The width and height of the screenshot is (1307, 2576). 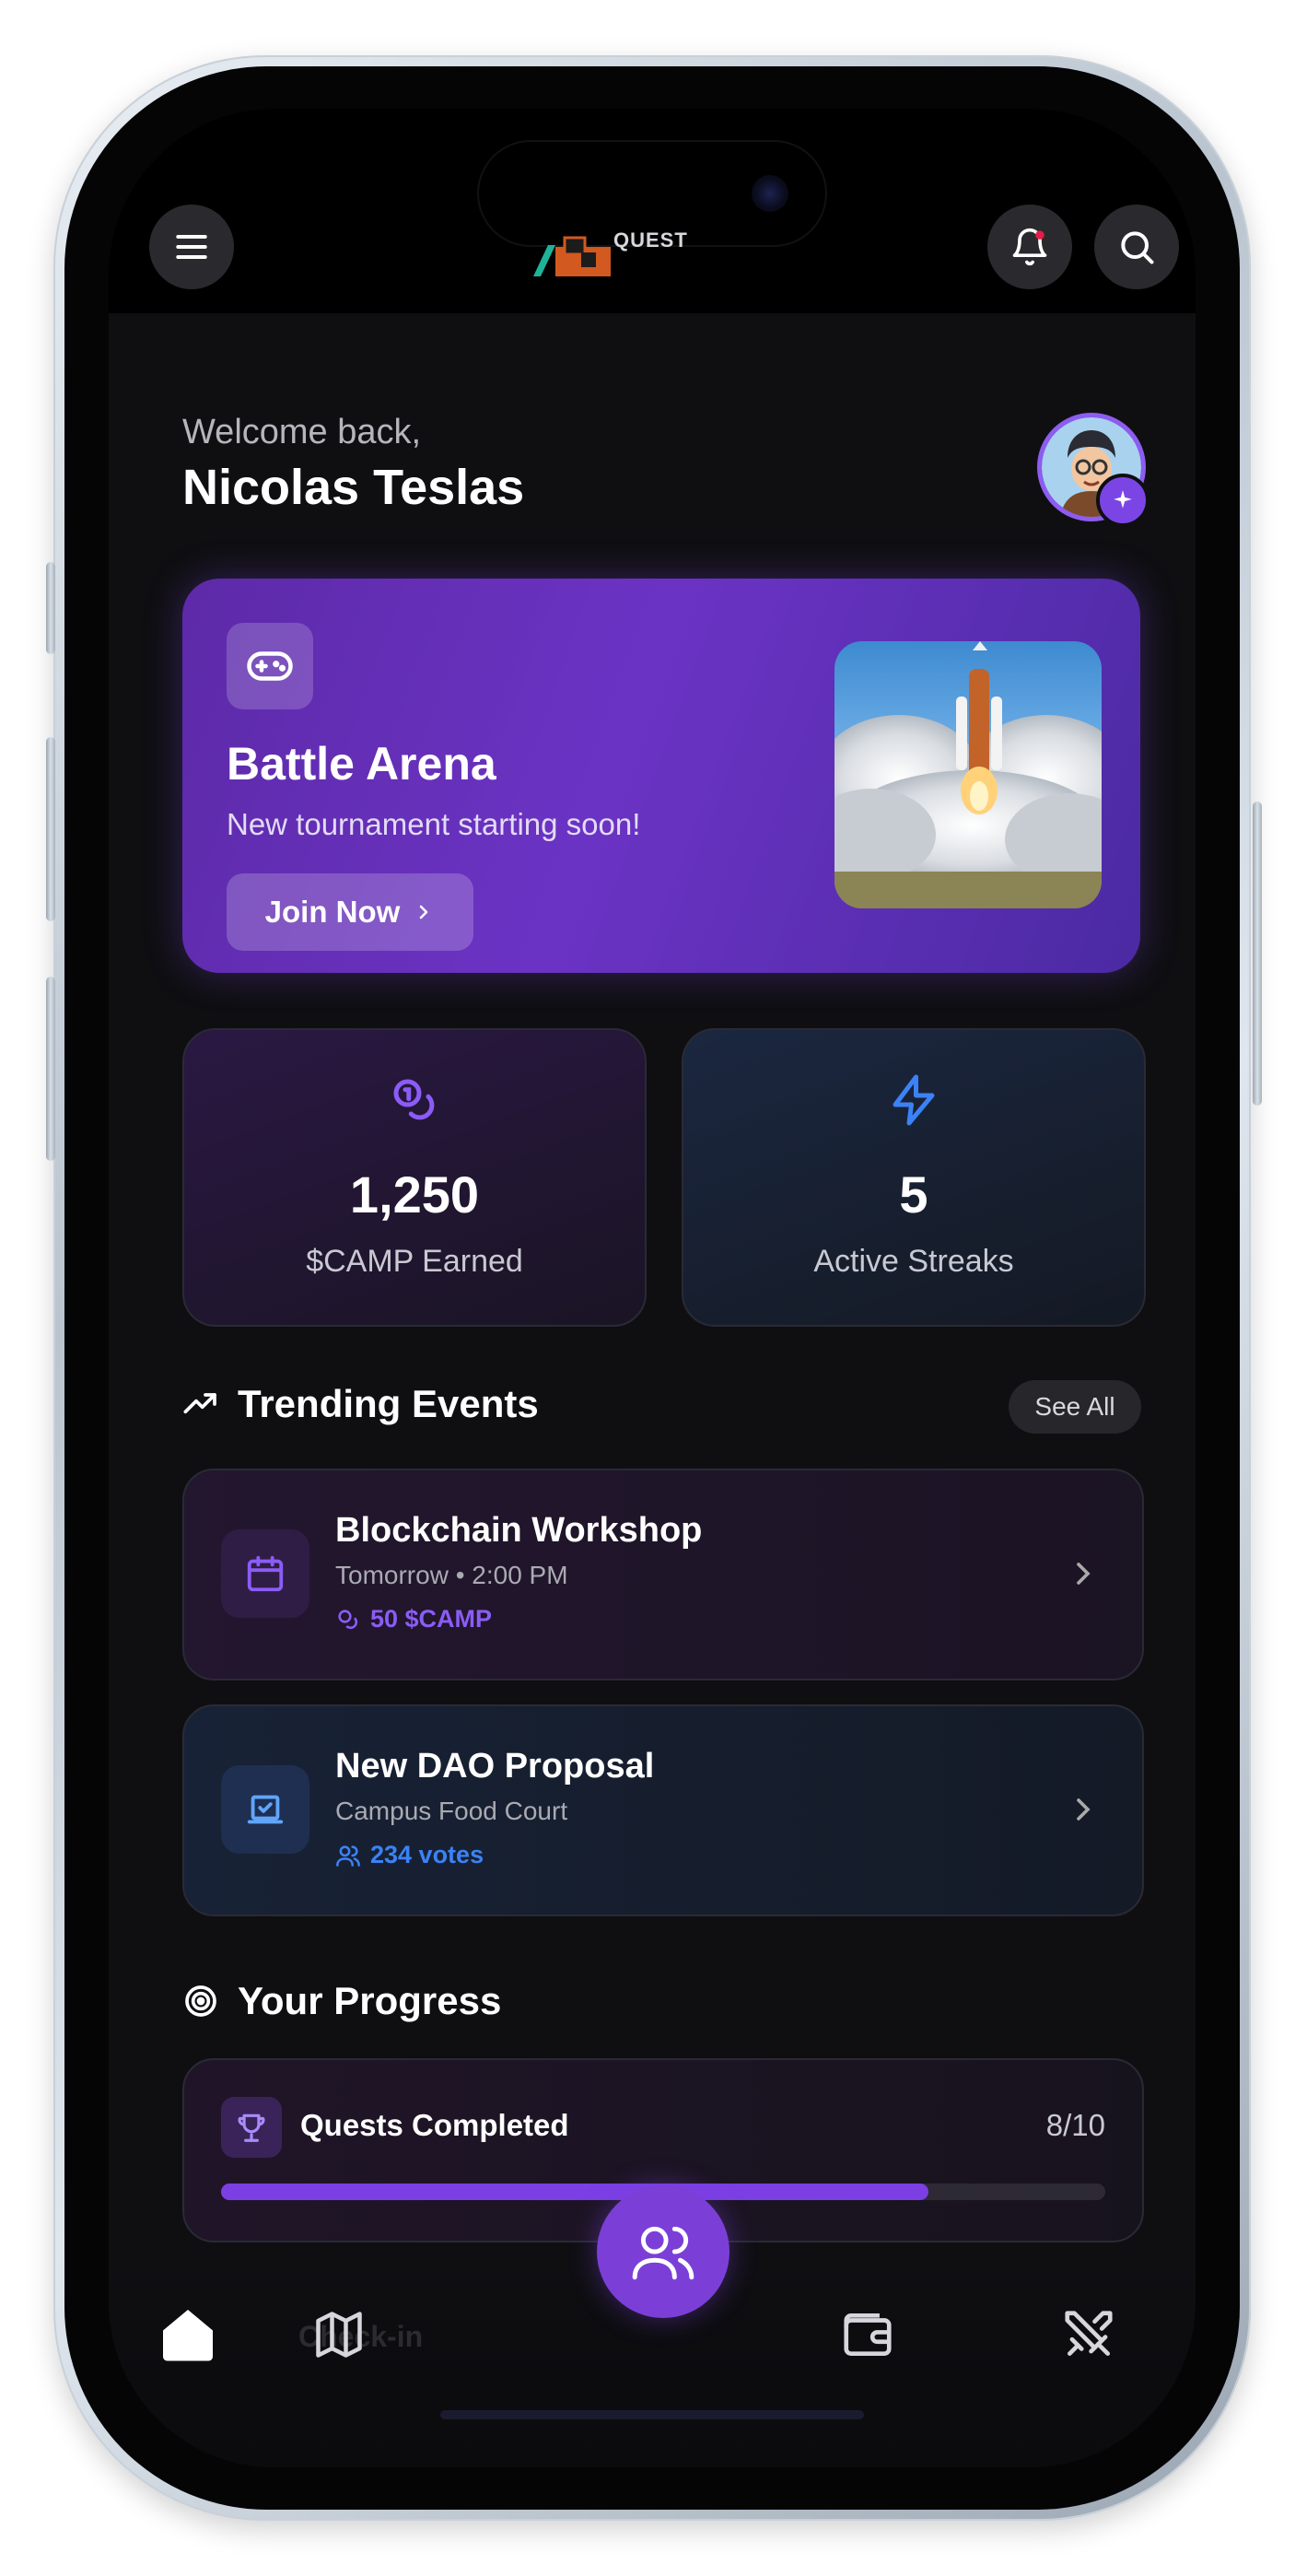 What do you see at coordinates (968, 774) in the screenshot?
I see `rocket-launch-image` at bounding box center [968, 774].